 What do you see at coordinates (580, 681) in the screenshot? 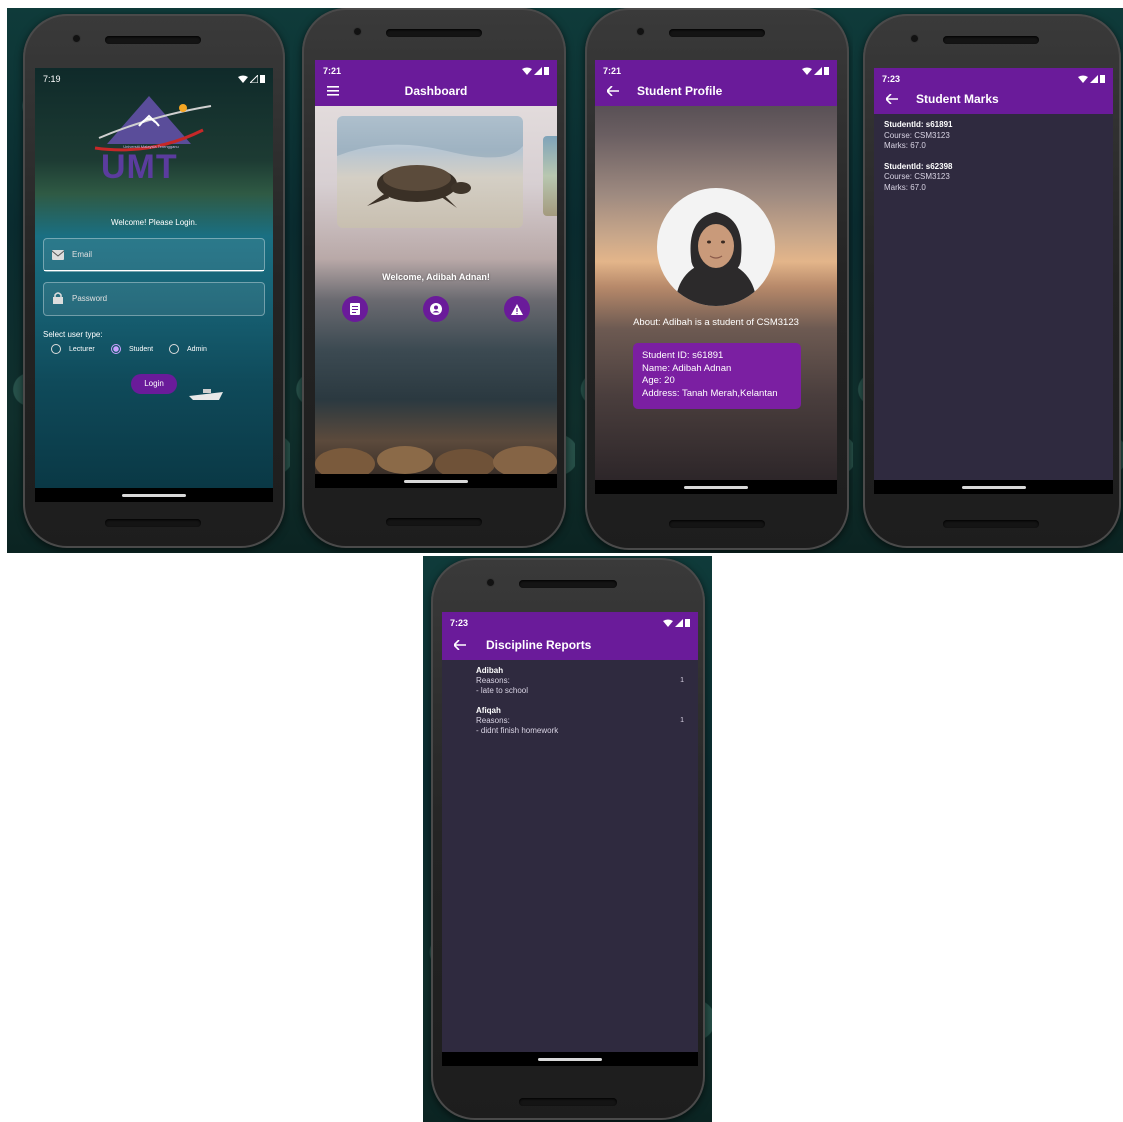
I see `list-item: Adibah Reasons: - late to school 1` at bounding box center [580, 681].